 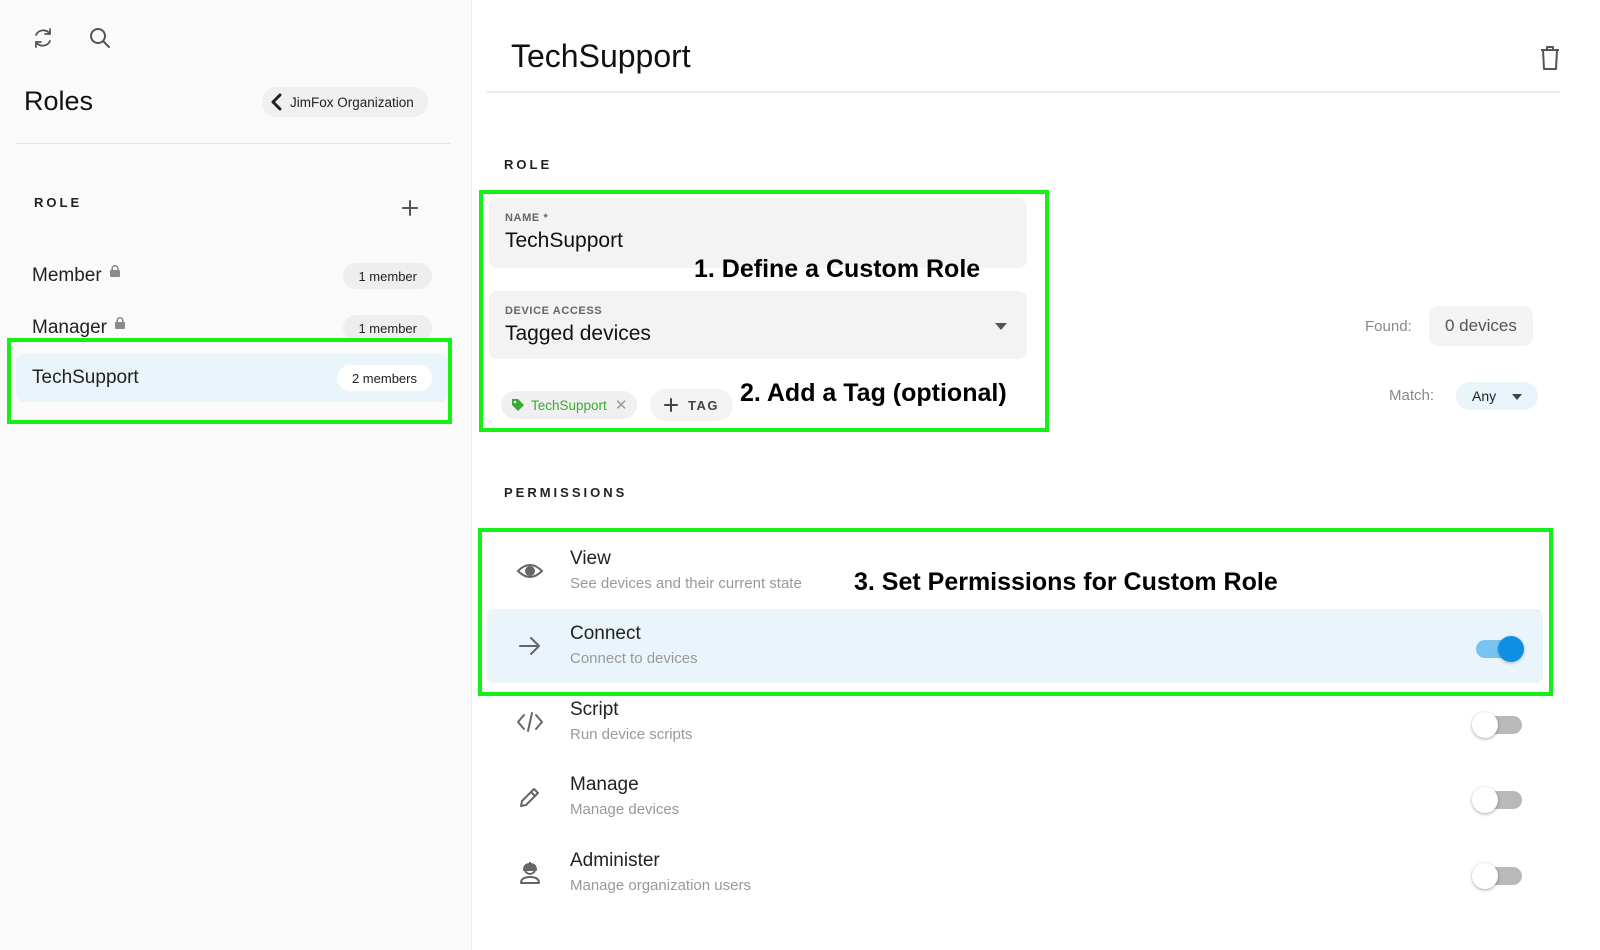 What do you see at coordinates (58, 202) in the screenshot?
I see `role-section-label: ROLE` at bounding box center [58, 202].